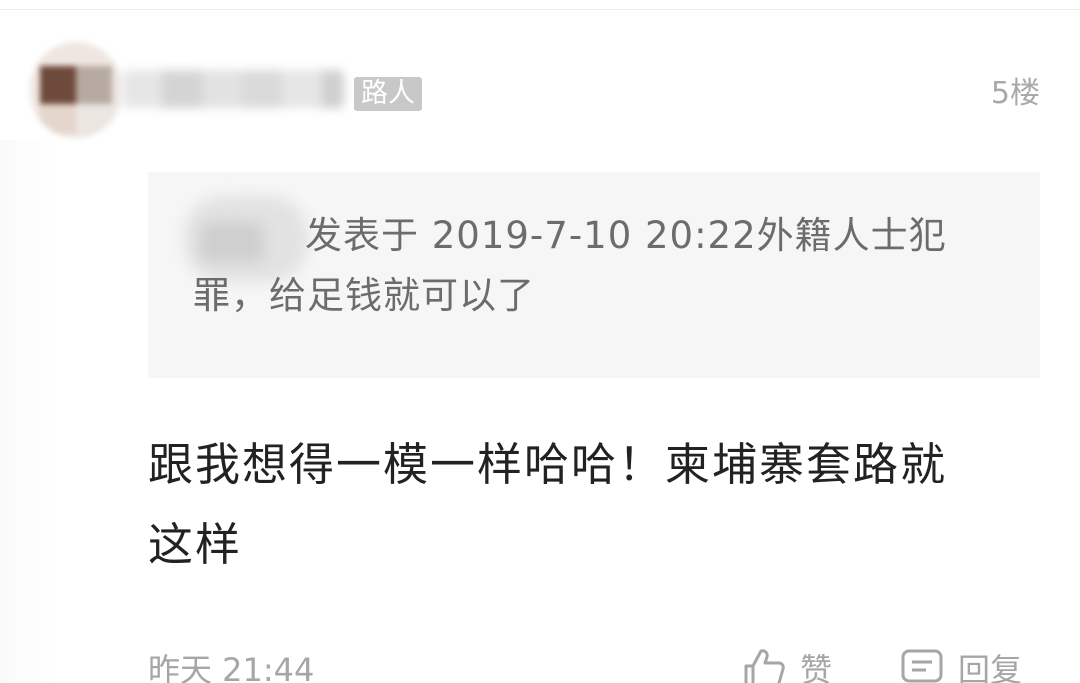 This screenshot has width=1080, height=683. I want to click on thumbs-up-icon, so click(764, 665).